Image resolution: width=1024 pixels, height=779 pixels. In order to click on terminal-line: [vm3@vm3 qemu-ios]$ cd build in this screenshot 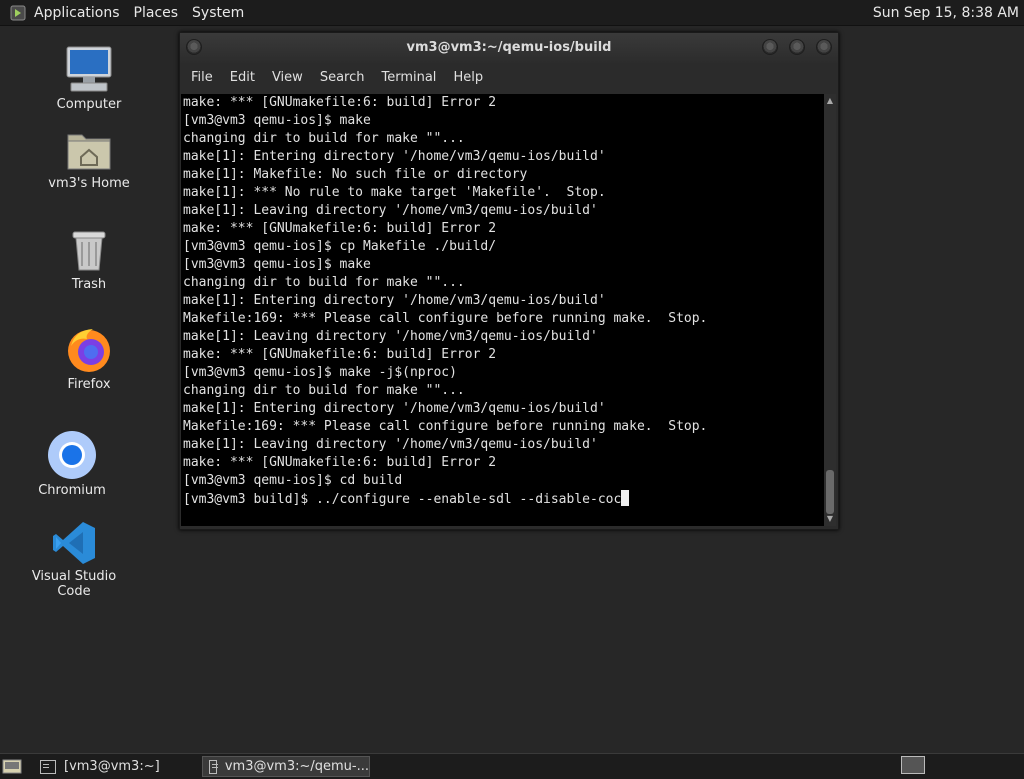, I will do `click(293, 480)`.